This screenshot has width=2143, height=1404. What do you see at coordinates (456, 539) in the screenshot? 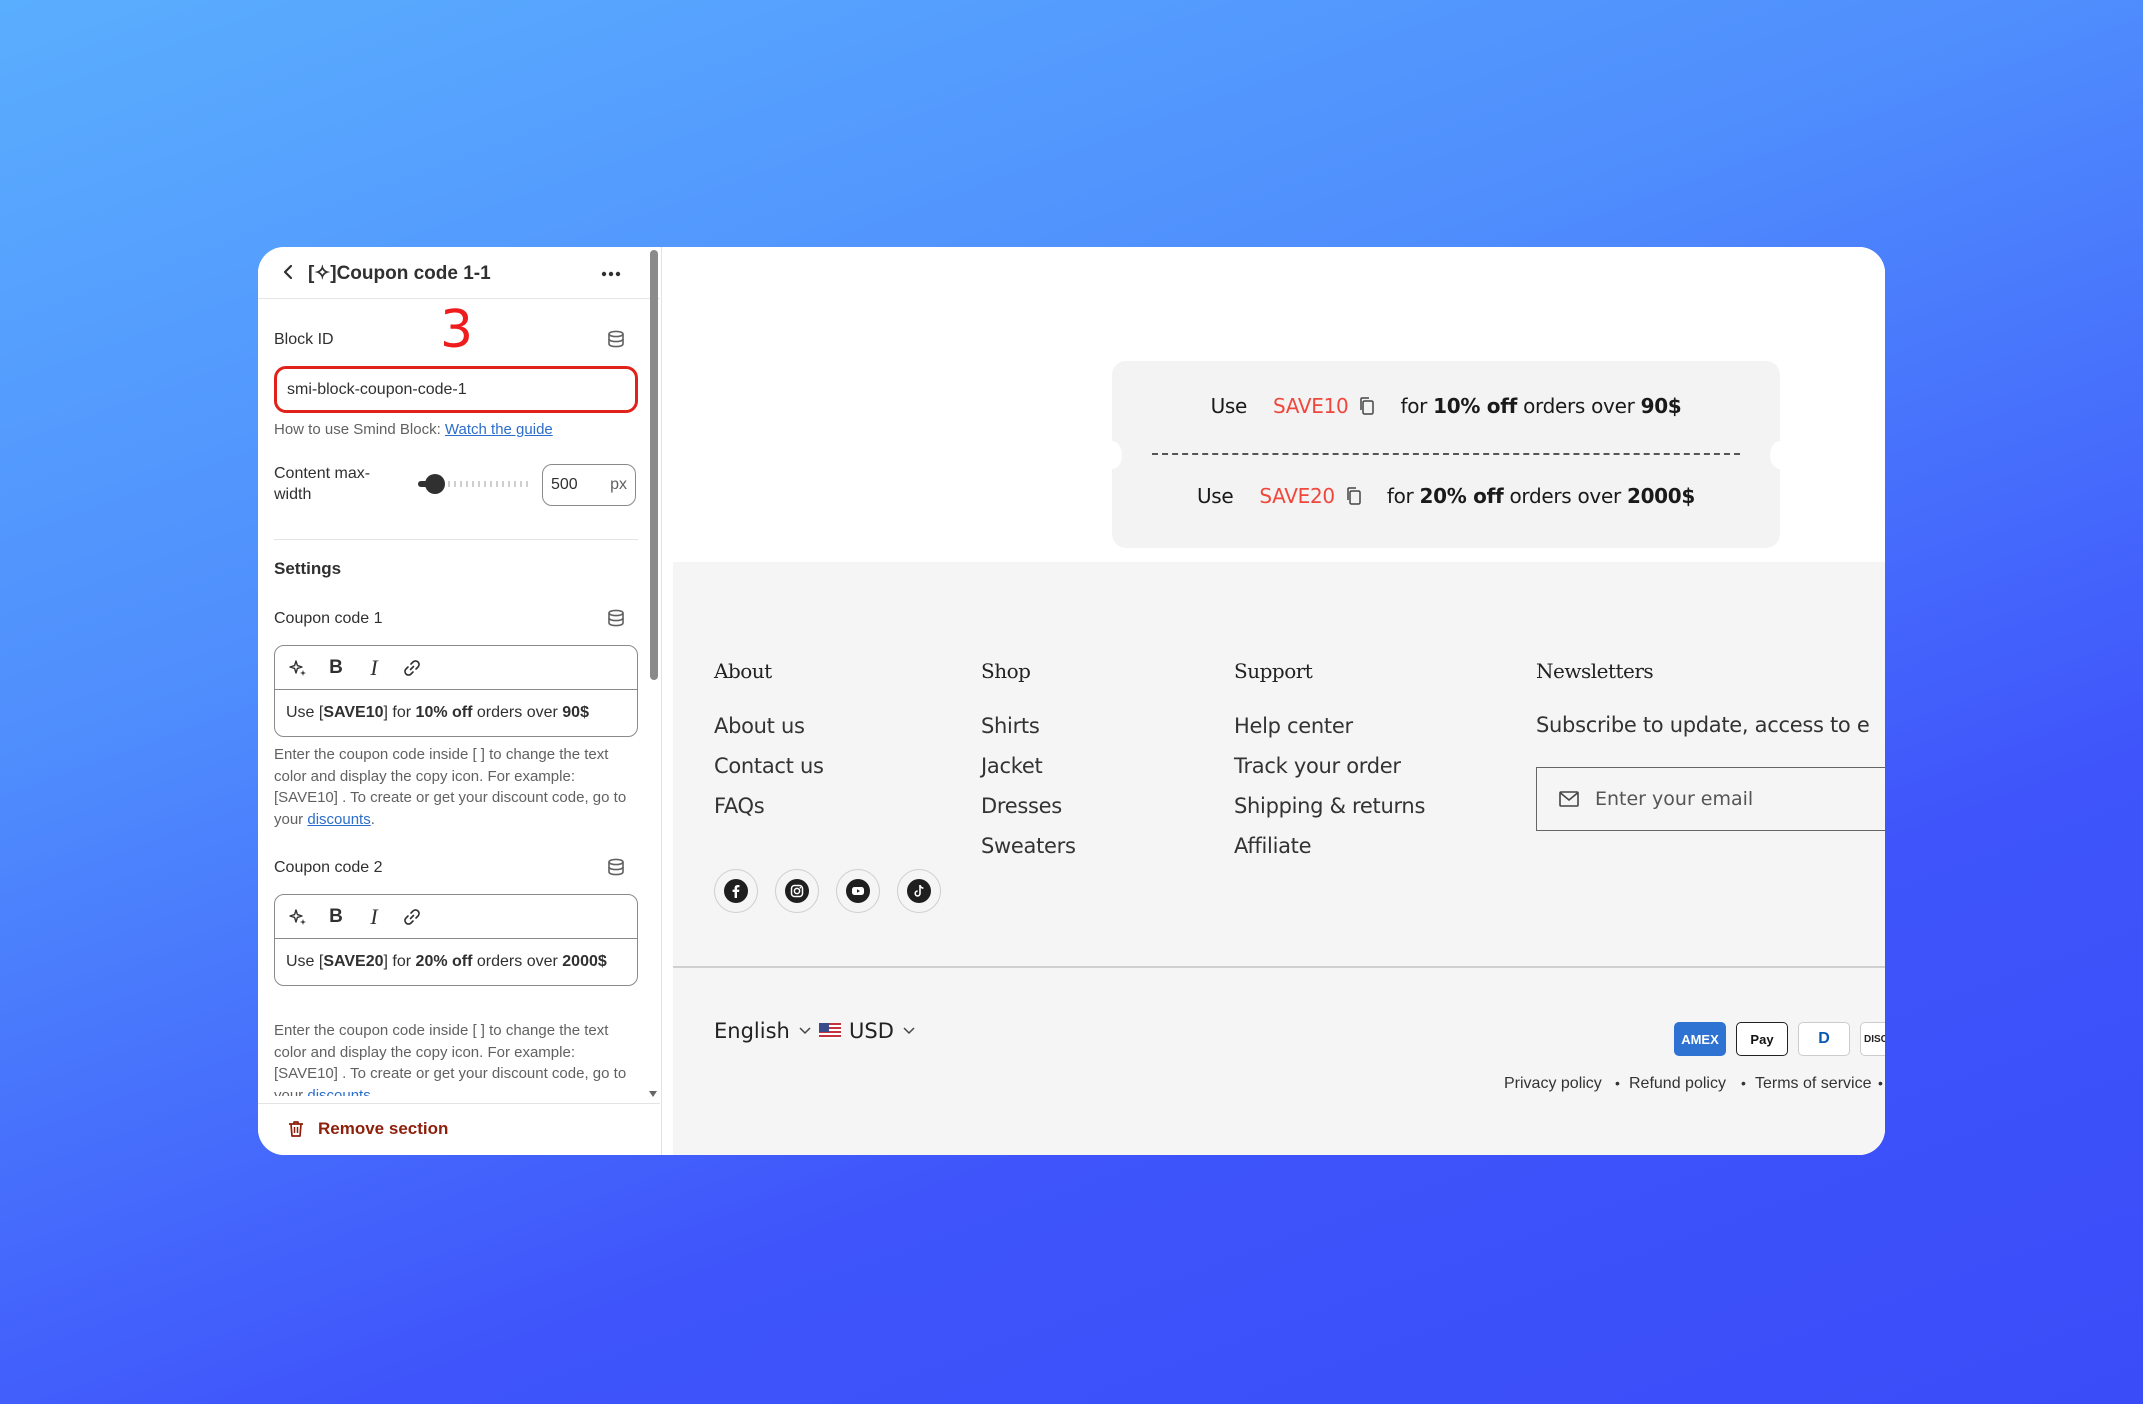
I see `divider` at bounding box center [456, 539].